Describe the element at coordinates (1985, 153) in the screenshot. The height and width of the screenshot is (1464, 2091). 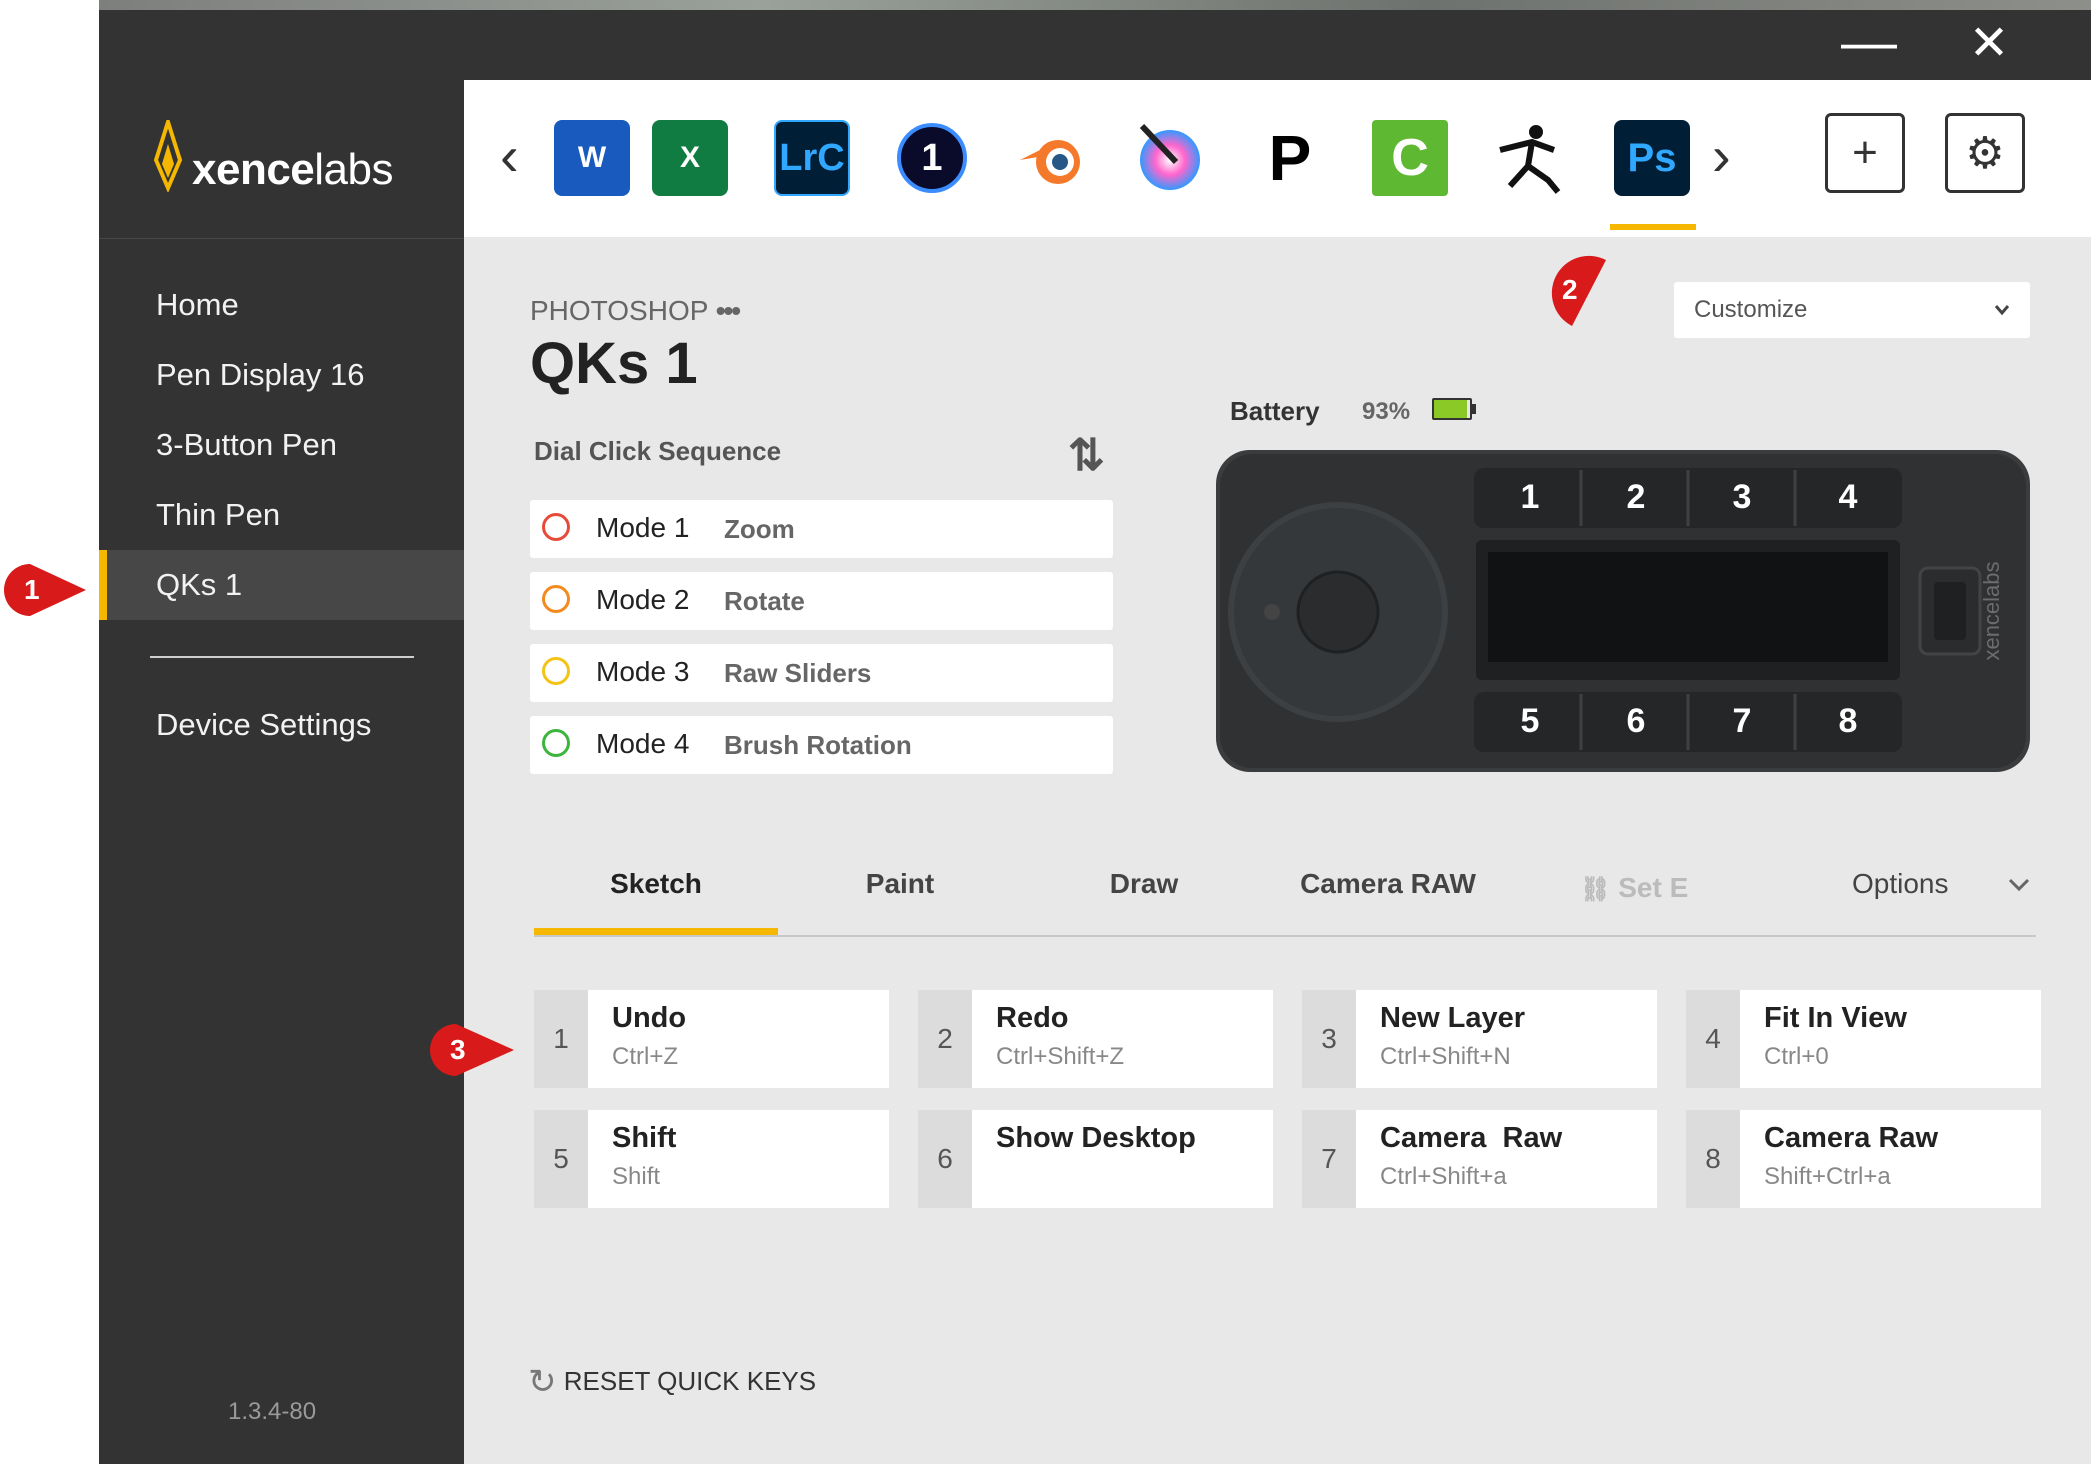
I see `settings-button: ⚙` at that location.